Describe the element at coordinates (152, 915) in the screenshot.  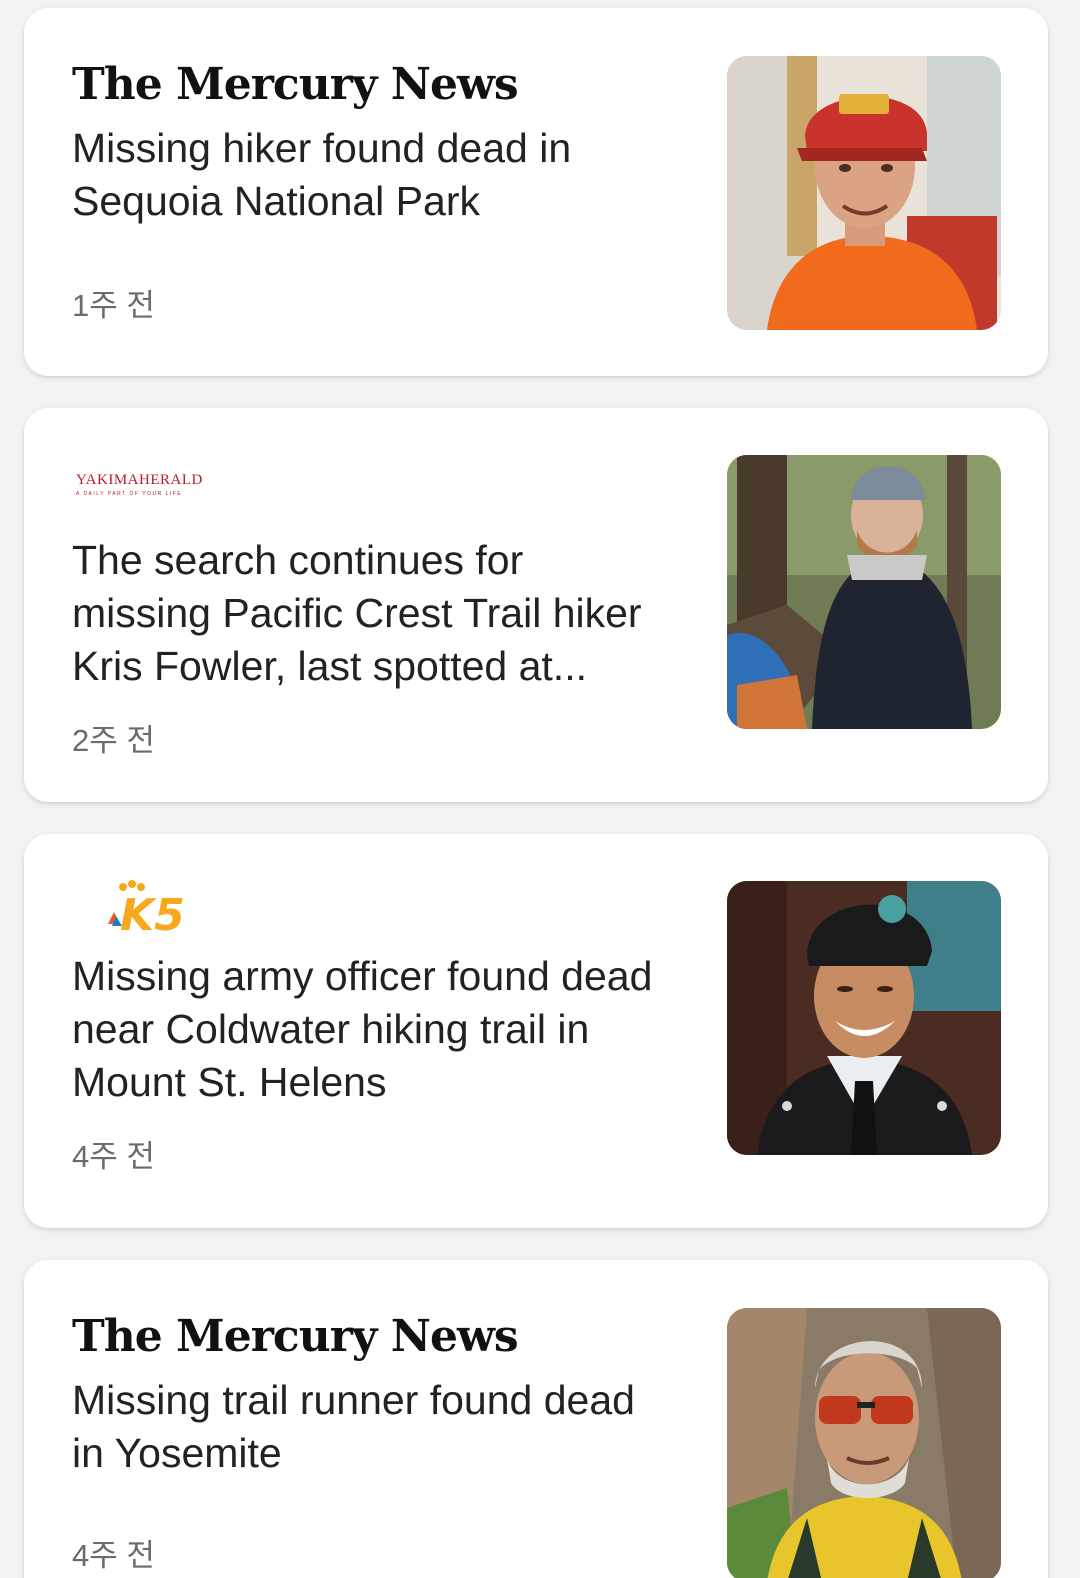
I see `source-name: K5` at that location.